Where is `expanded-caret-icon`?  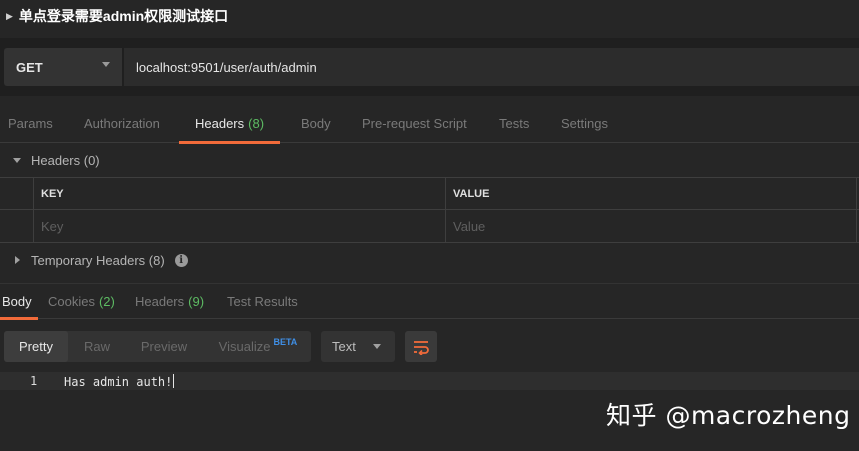 expanded-caret-icon is located at coordinates (17, 160).